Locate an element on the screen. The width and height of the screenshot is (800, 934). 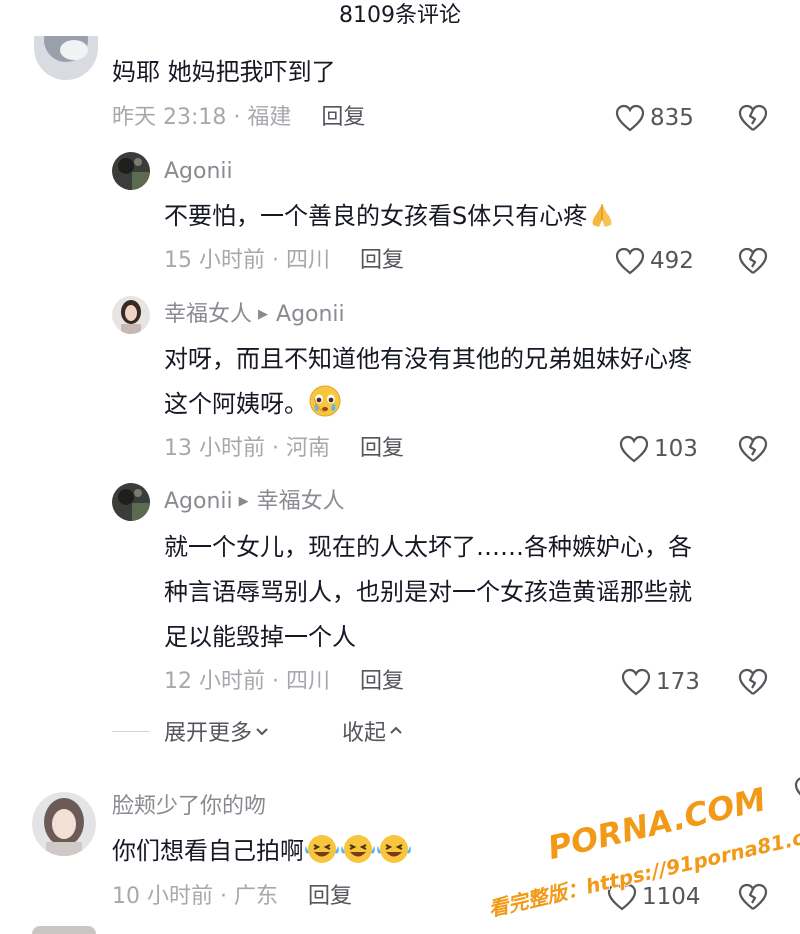
comment-meta: 10 小时前 · 广东 回复 is located at coordinates (232, 897).